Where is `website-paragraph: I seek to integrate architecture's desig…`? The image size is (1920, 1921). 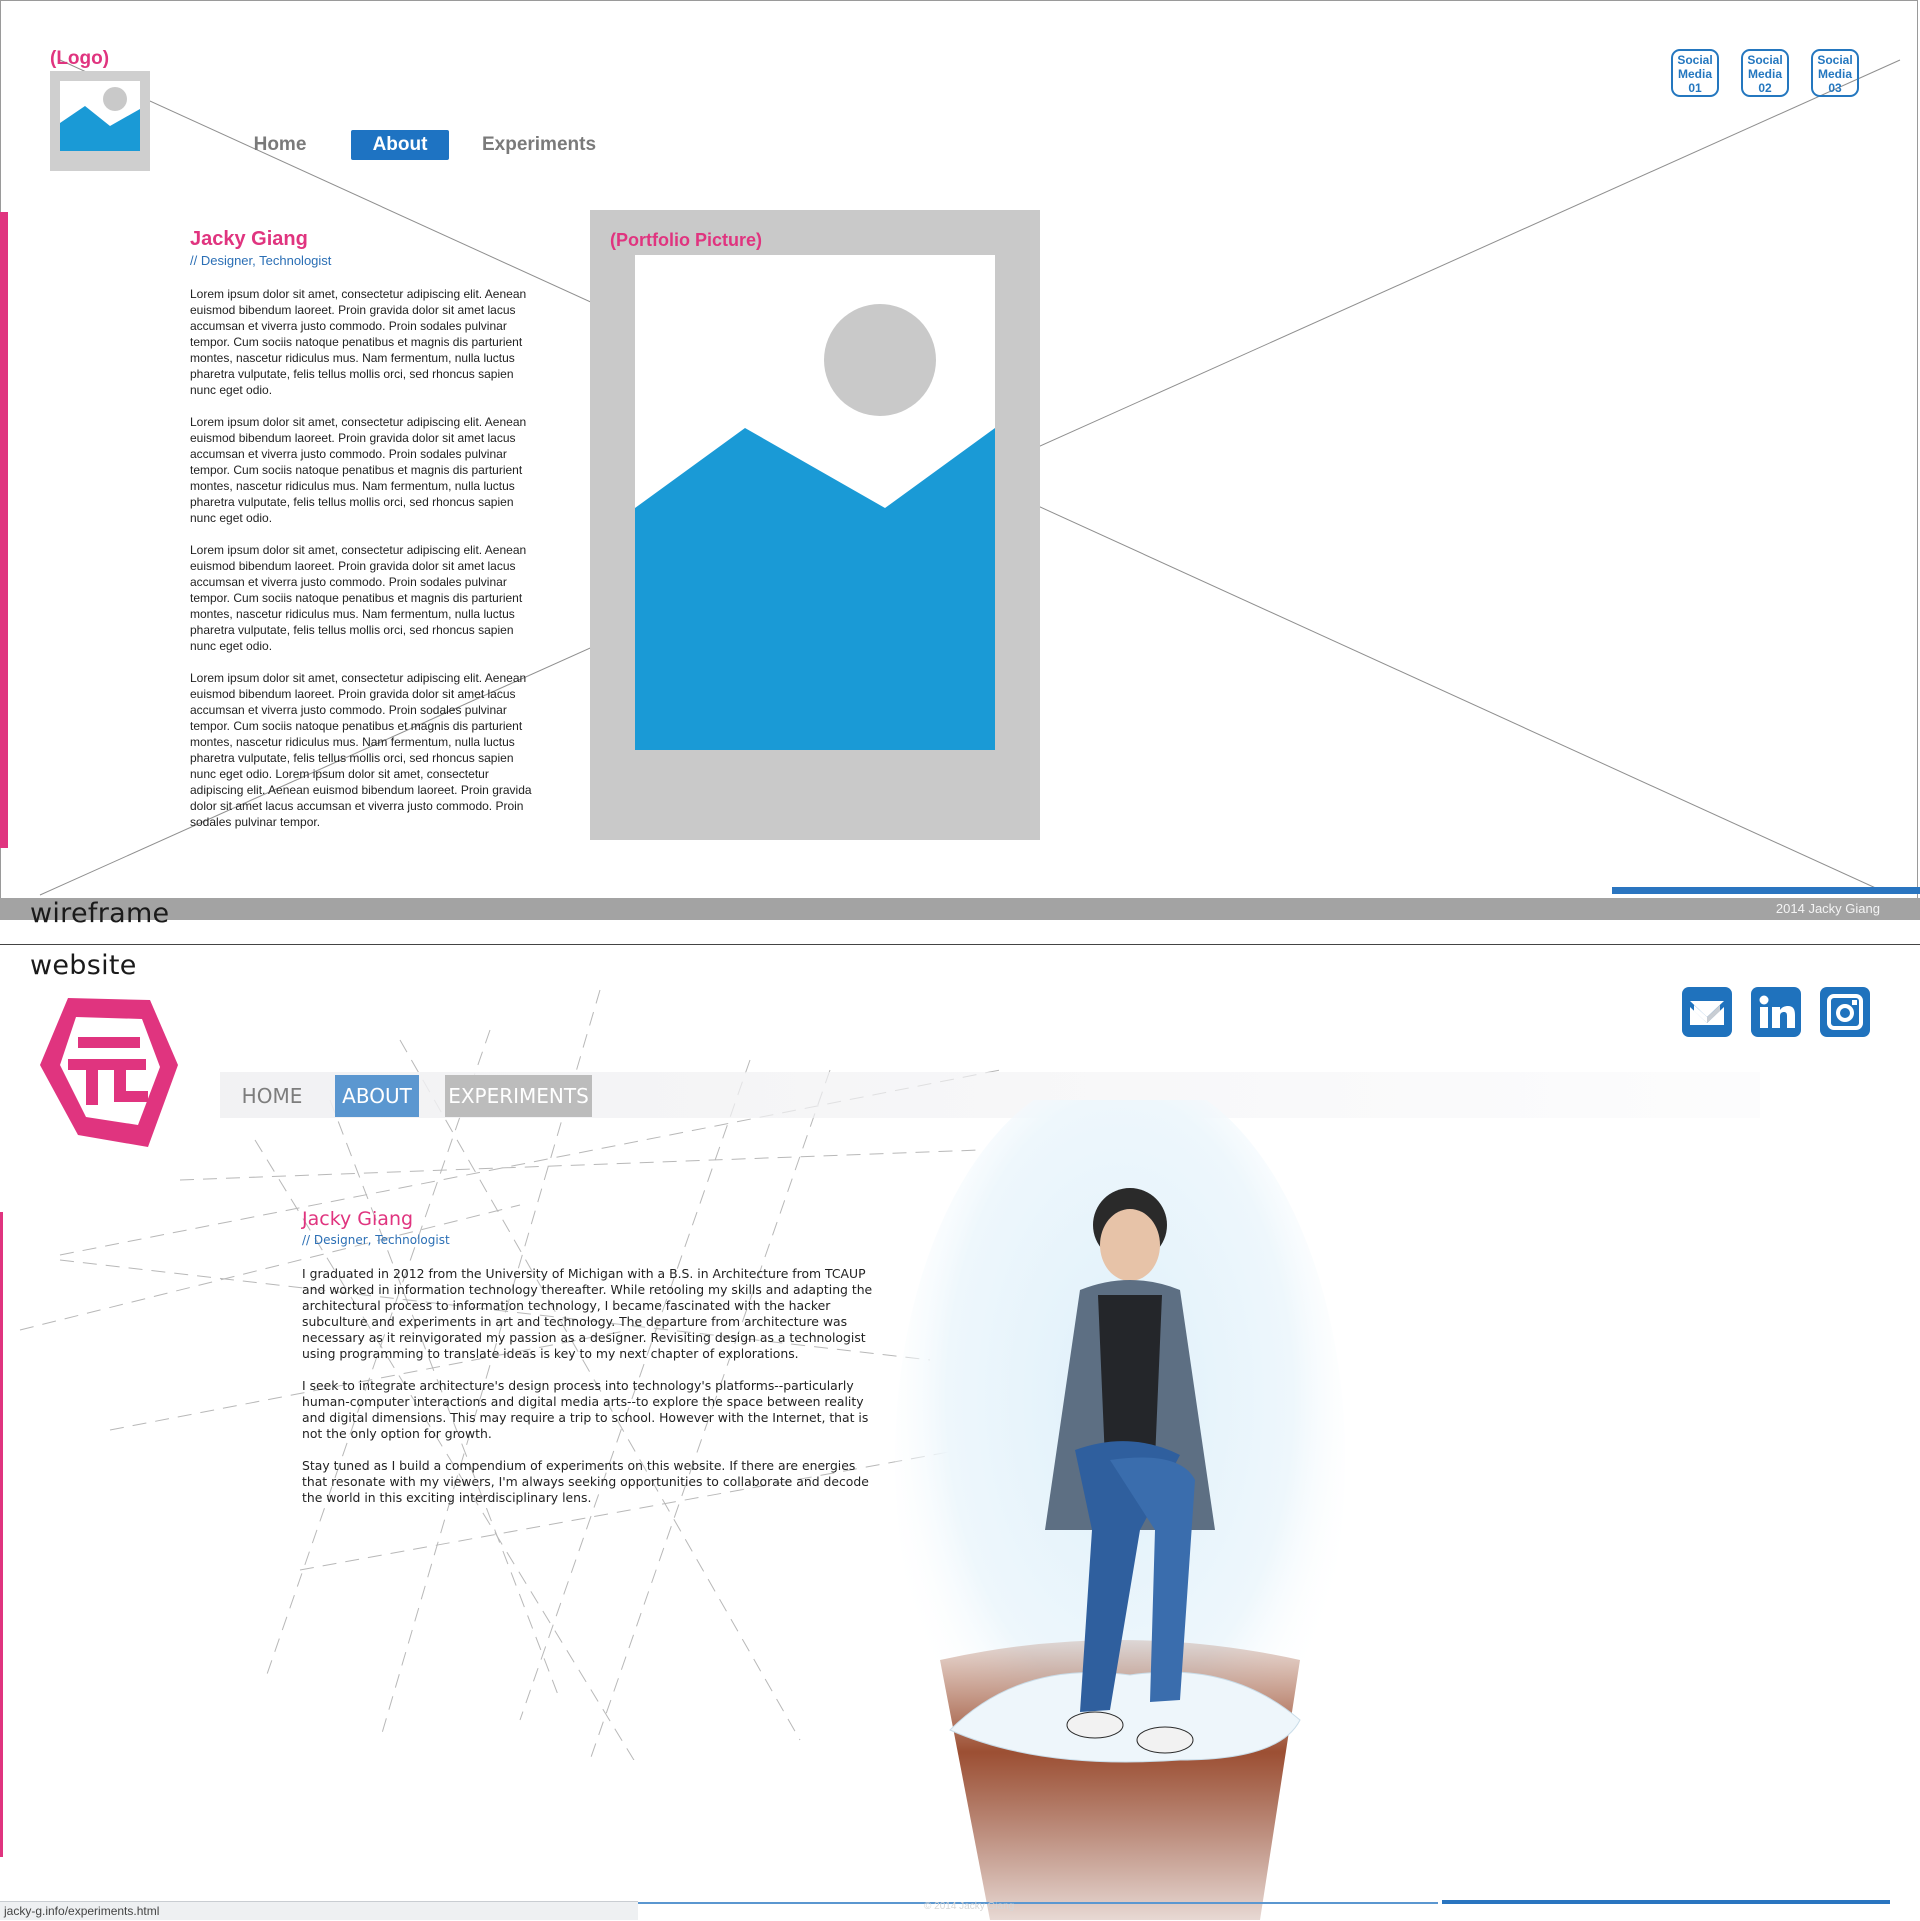
website-paragraph: I seek to integrate architecture's desig… is located at coordinates (585, 1409).